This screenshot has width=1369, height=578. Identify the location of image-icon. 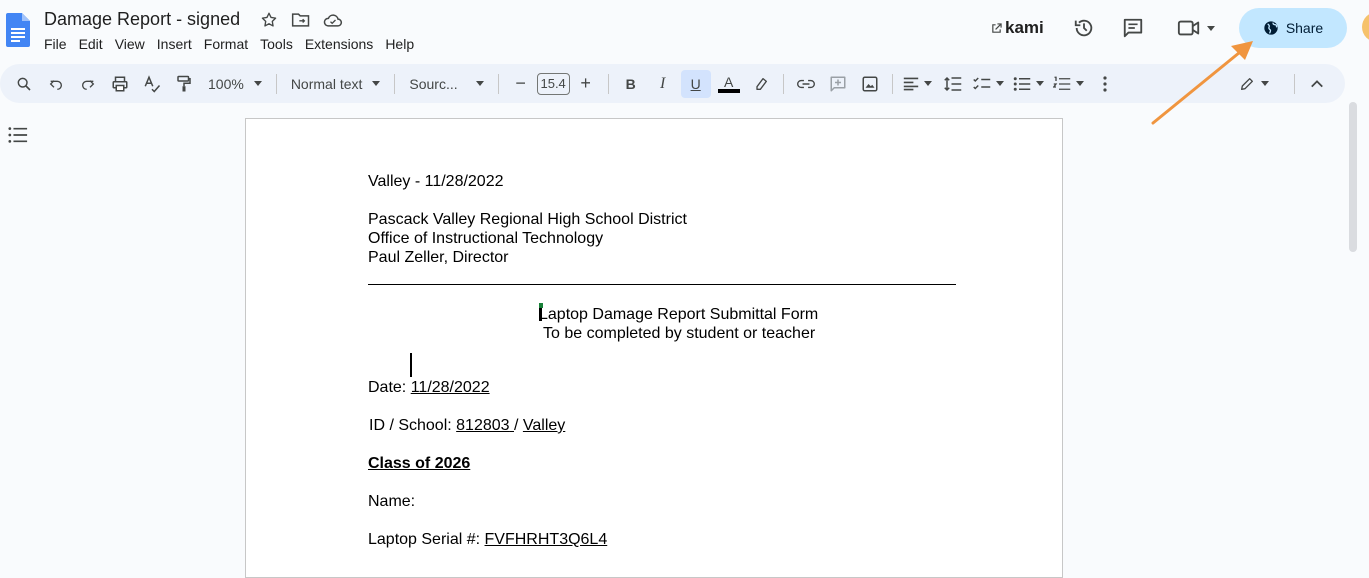
(870, 84).